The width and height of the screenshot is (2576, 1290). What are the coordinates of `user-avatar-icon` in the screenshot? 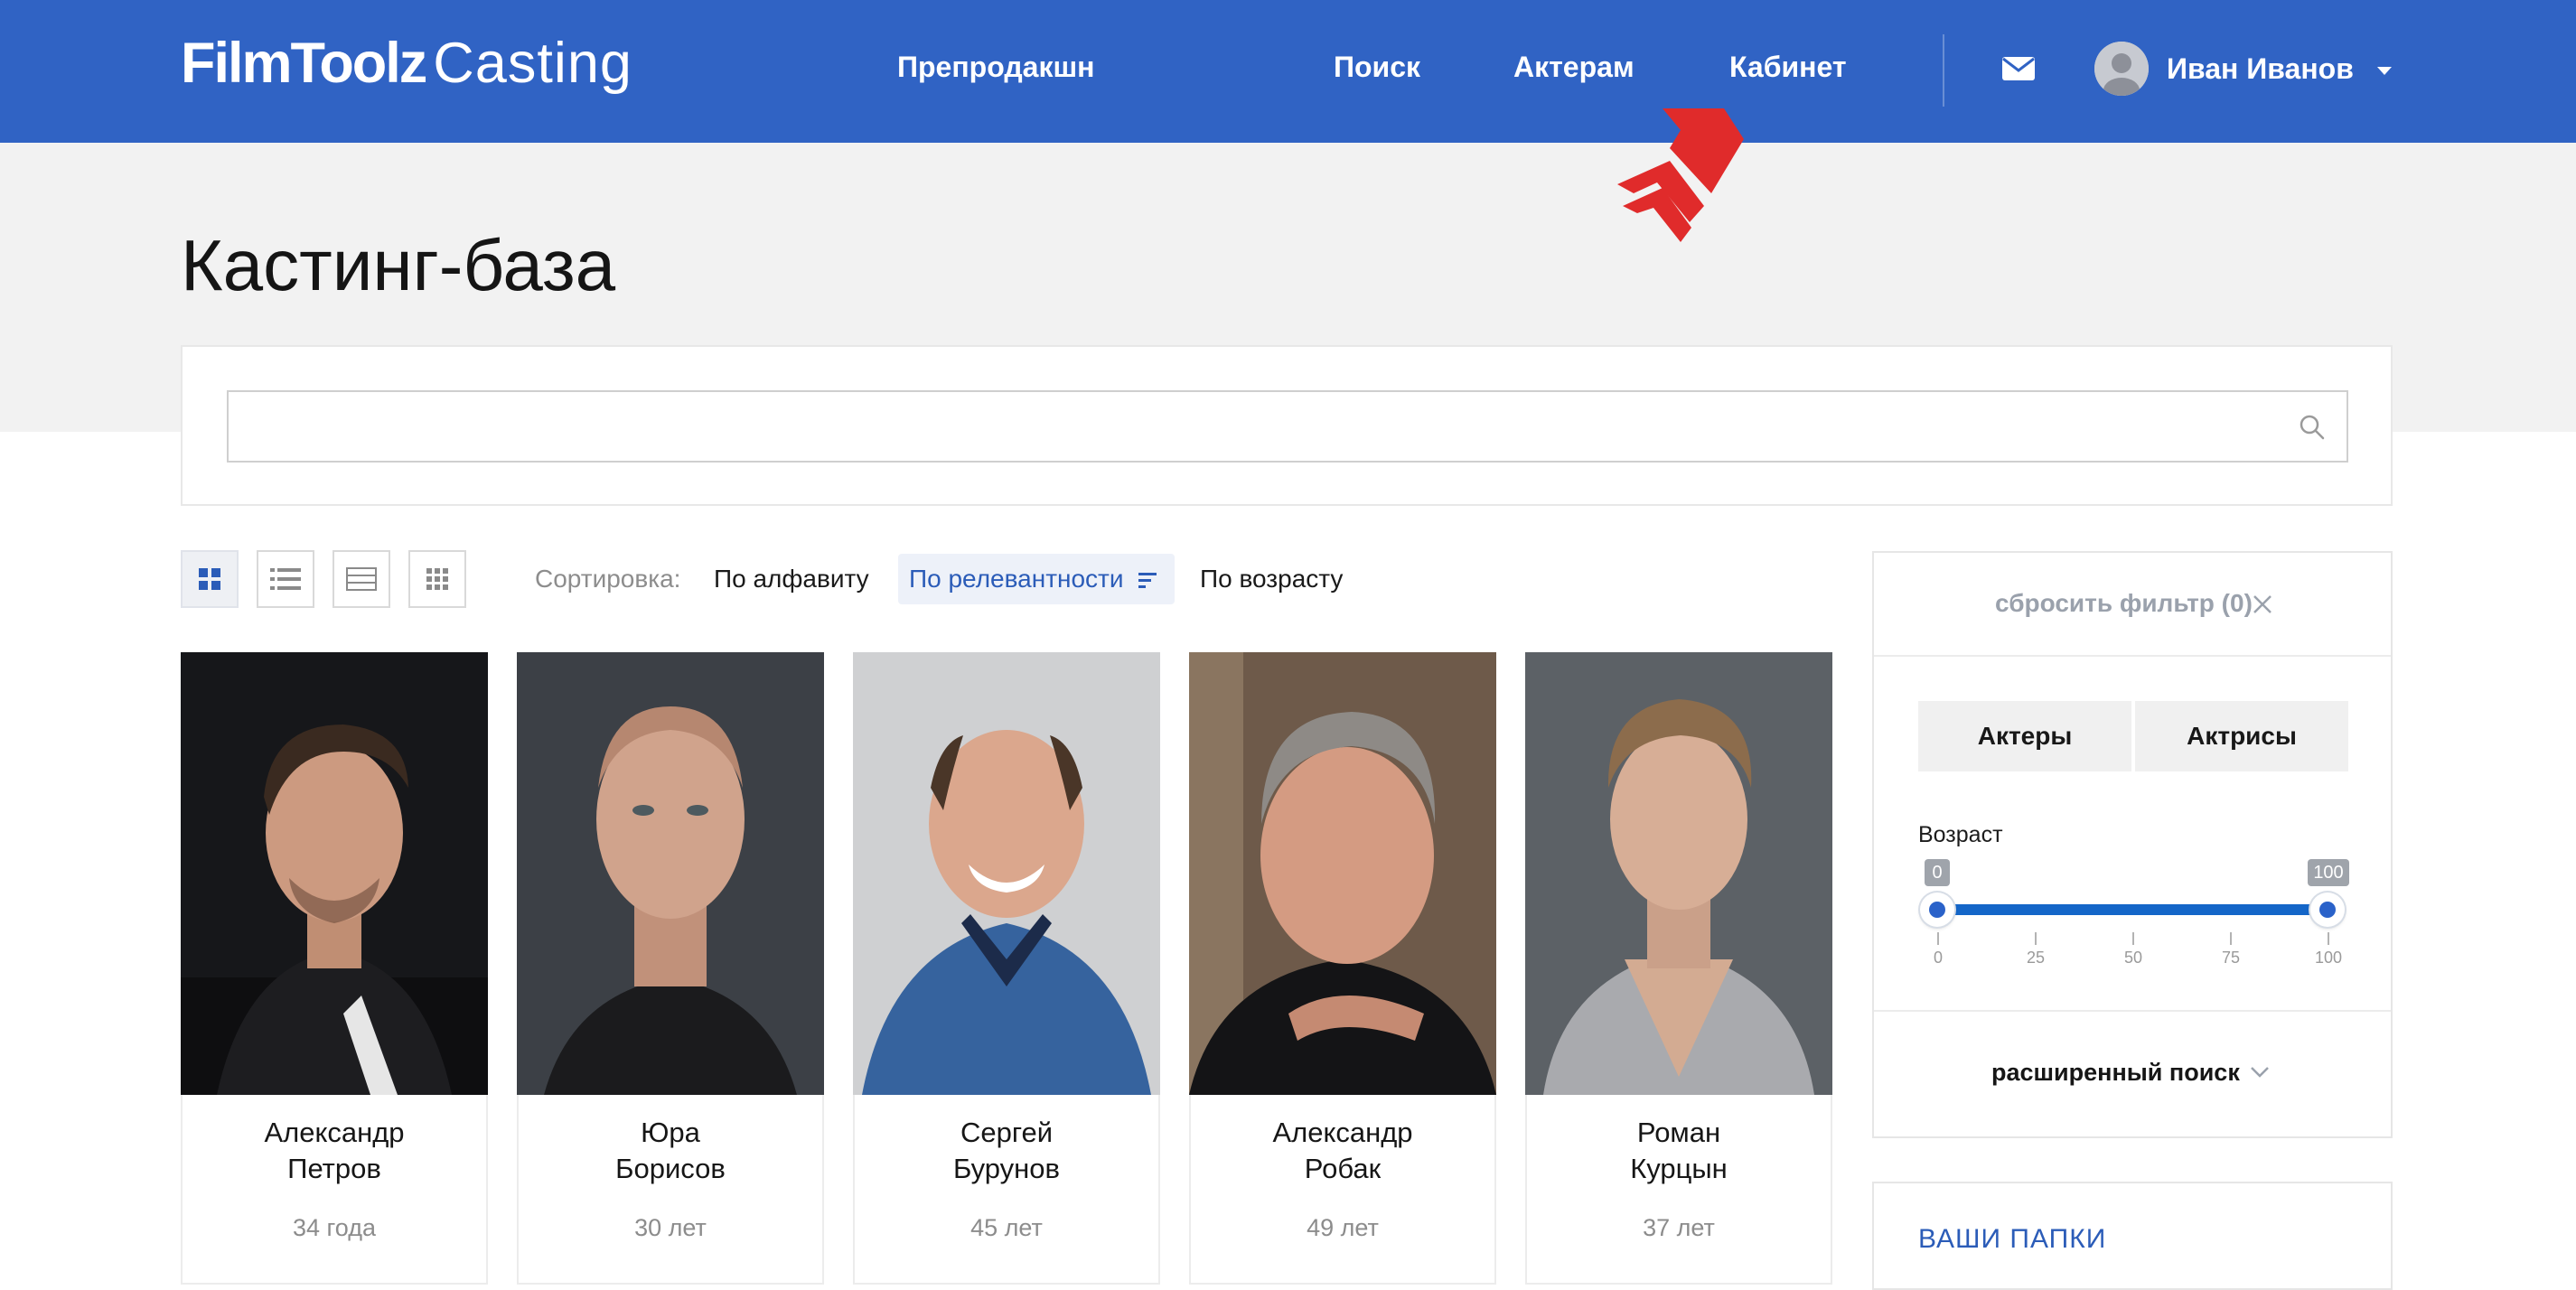 It's located at (2121, 69).